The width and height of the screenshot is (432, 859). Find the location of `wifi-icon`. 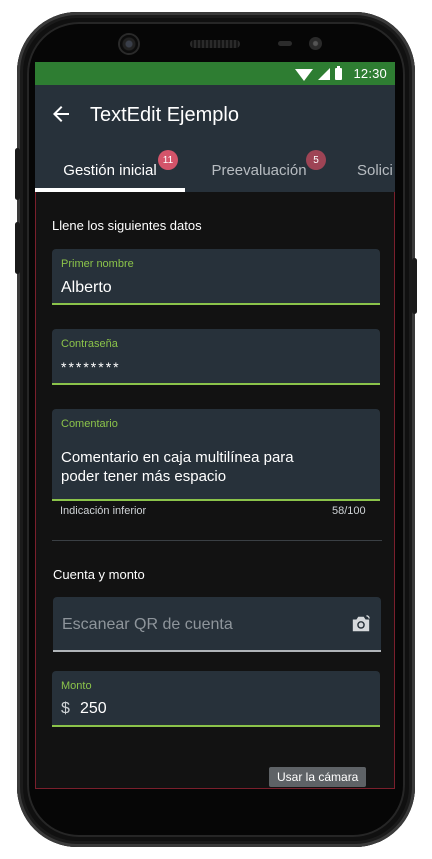

wifi-icon is located at coordinates (304, 74).